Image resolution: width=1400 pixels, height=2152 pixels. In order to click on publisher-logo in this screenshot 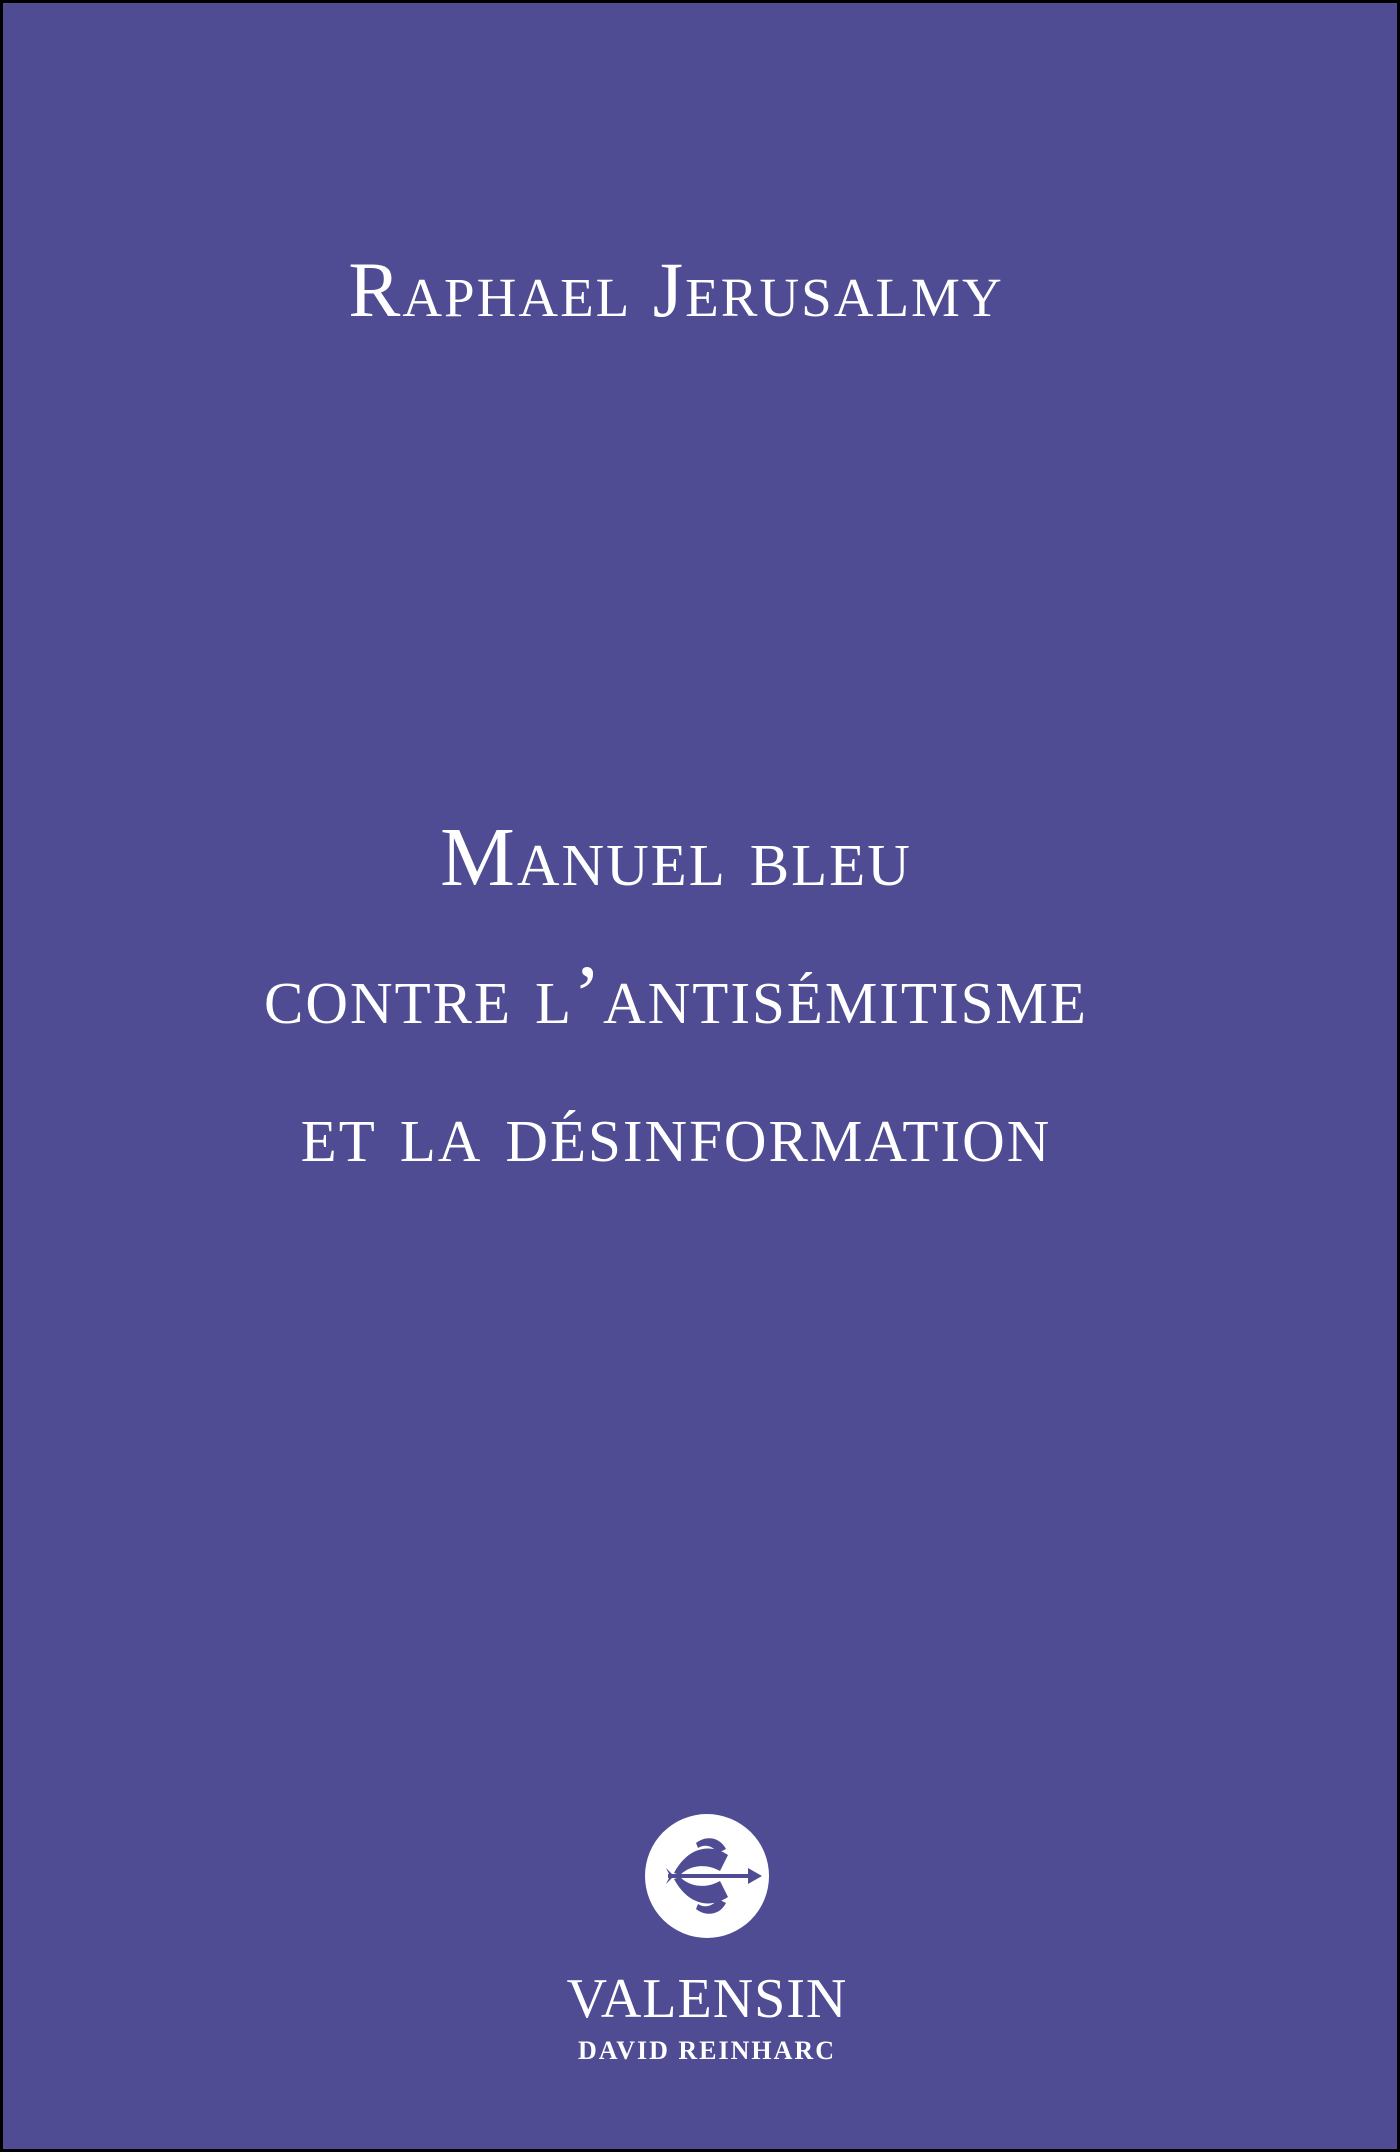, I will do `click(707, 1876)`.